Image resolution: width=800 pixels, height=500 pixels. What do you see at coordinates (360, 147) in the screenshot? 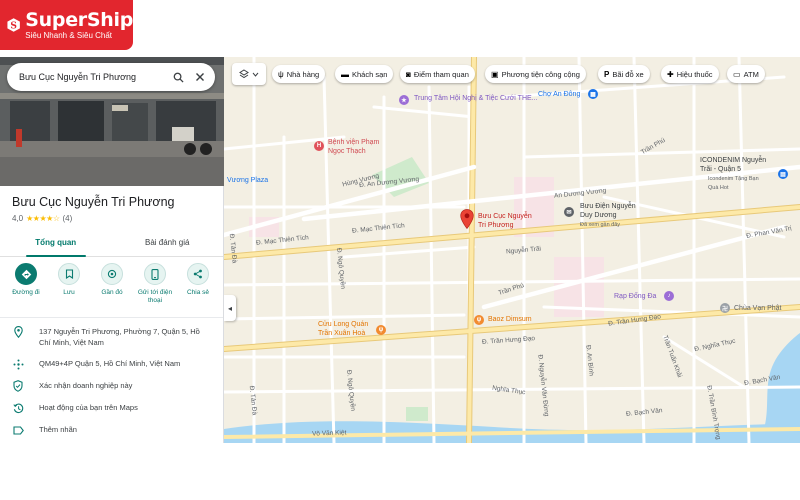
I see `poi-hospital: Bệnh viện Phạm Ngọc Thạch` at bounding box center [360, 147].